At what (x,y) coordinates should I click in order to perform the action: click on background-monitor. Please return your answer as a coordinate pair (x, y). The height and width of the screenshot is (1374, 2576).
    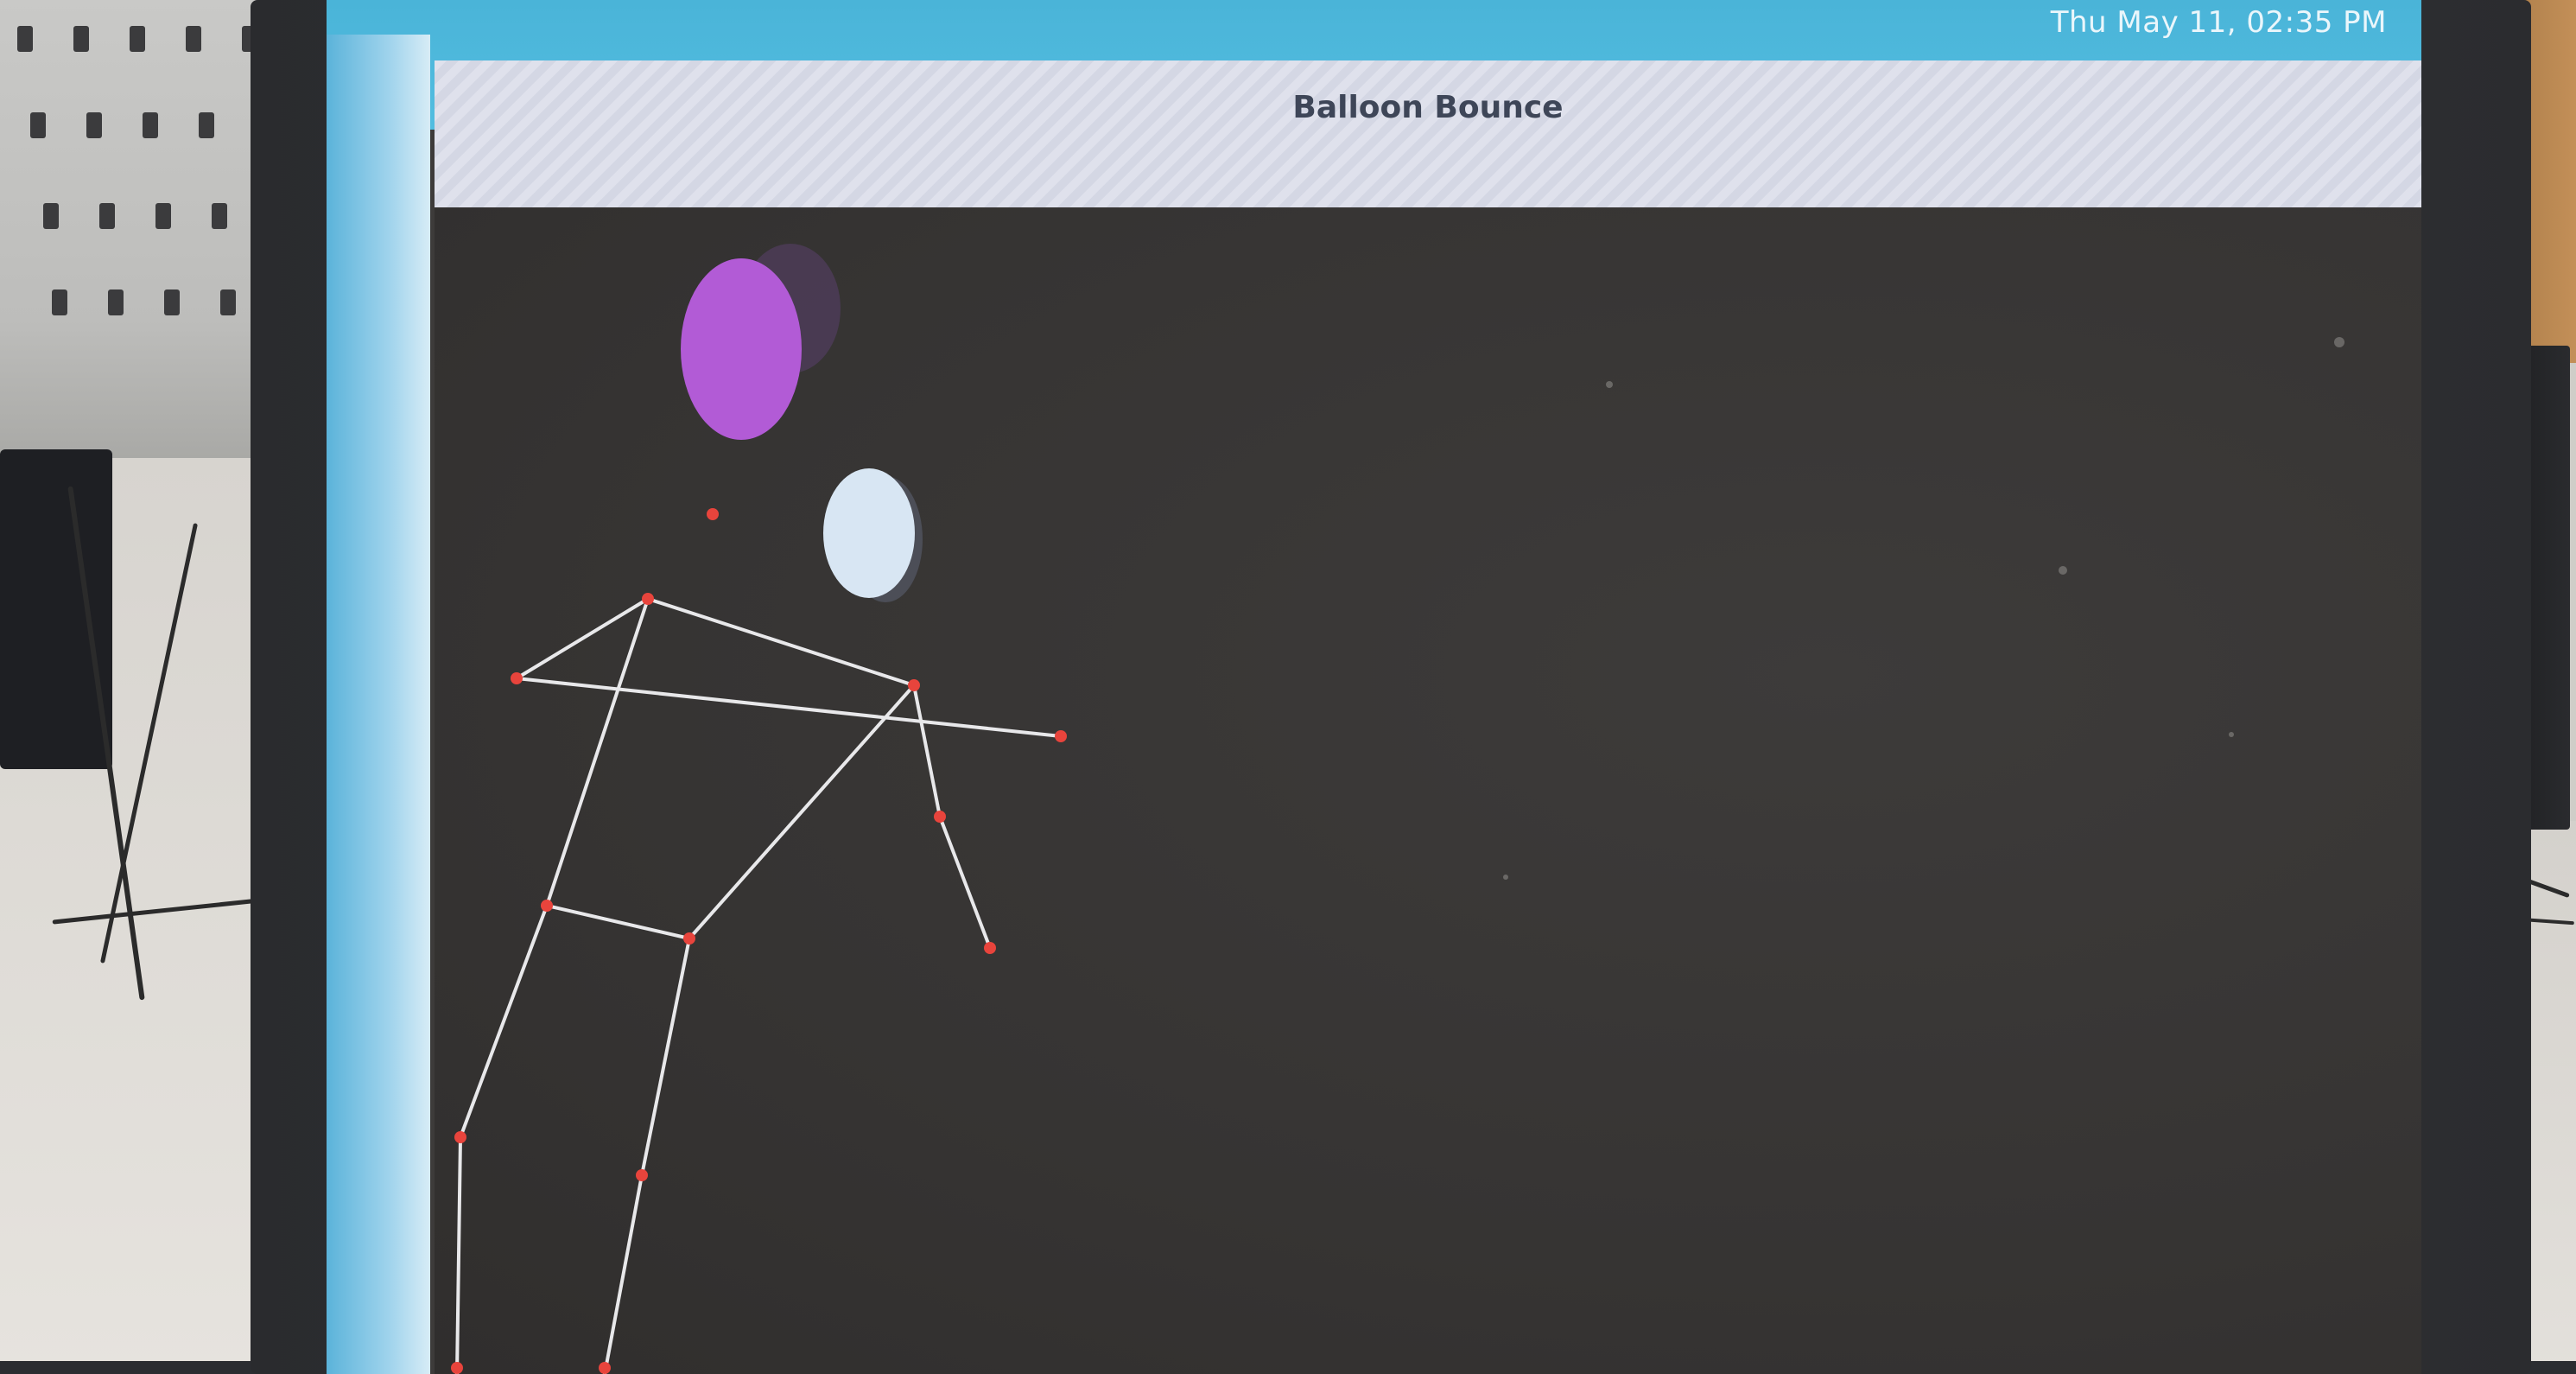
    Looking at the image, I should click on (56, 609).